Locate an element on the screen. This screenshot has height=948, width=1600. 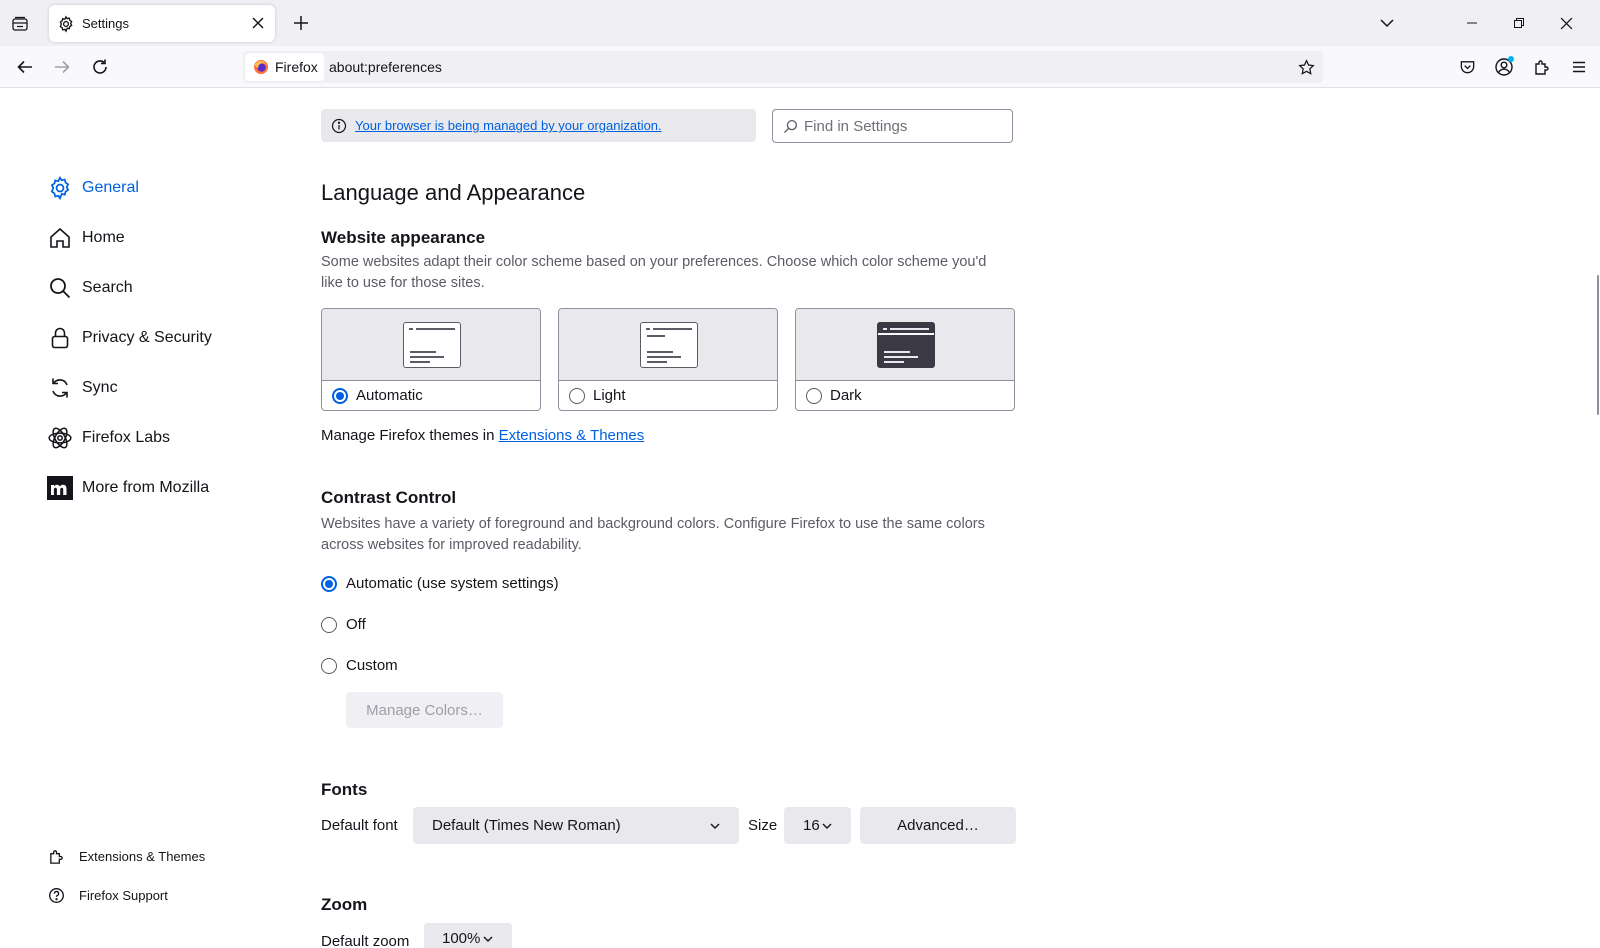
appearance-radio-row: Automatic is located at coordinates (377, 395).